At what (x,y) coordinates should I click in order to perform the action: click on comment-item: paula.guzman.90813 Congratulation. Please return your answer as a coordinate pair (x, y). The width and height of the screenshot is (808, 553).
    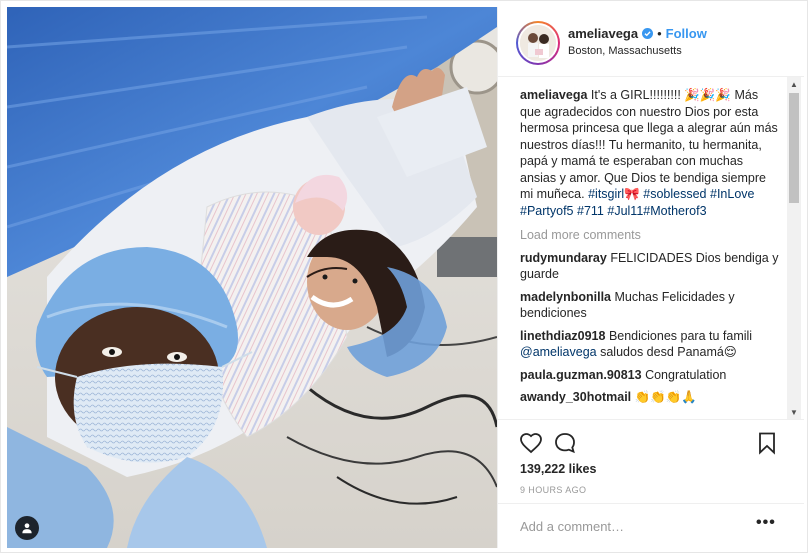
    Looking at the image, I should click on (651, 375).